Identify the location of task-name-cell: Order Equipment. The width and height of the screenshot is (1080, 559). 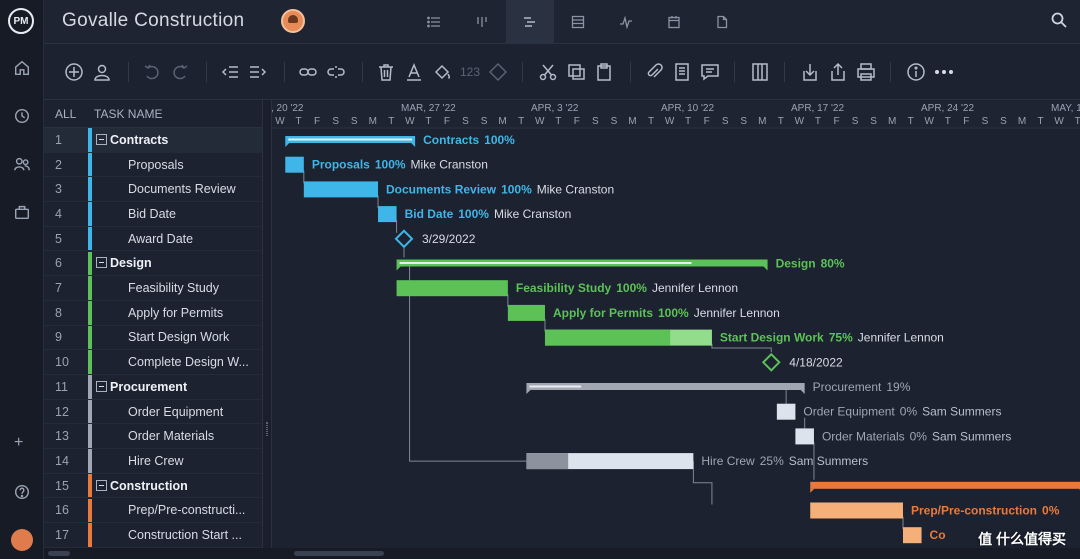
(176, 412).